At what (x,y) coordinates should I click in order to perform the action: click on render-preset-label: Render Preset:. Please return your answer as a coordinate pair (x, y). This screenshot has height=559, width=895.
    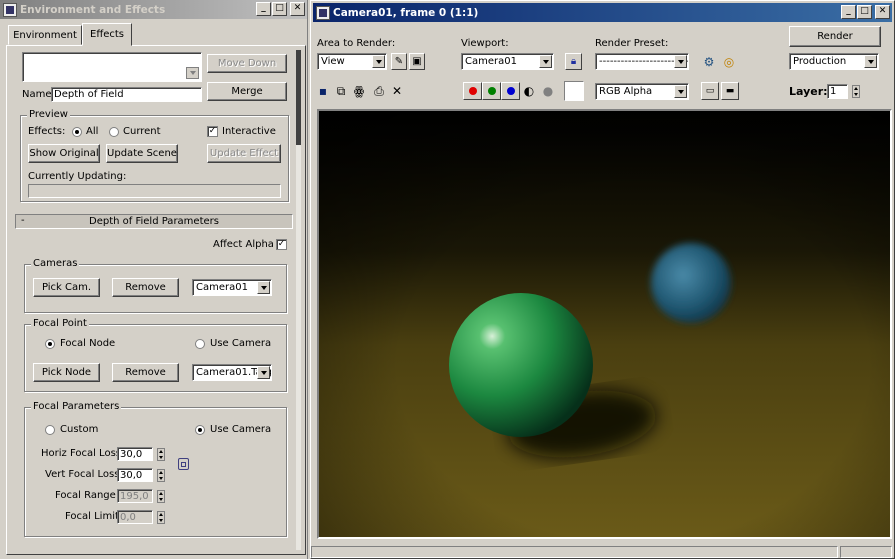
    Looking at the image, I should click on (632, 43).